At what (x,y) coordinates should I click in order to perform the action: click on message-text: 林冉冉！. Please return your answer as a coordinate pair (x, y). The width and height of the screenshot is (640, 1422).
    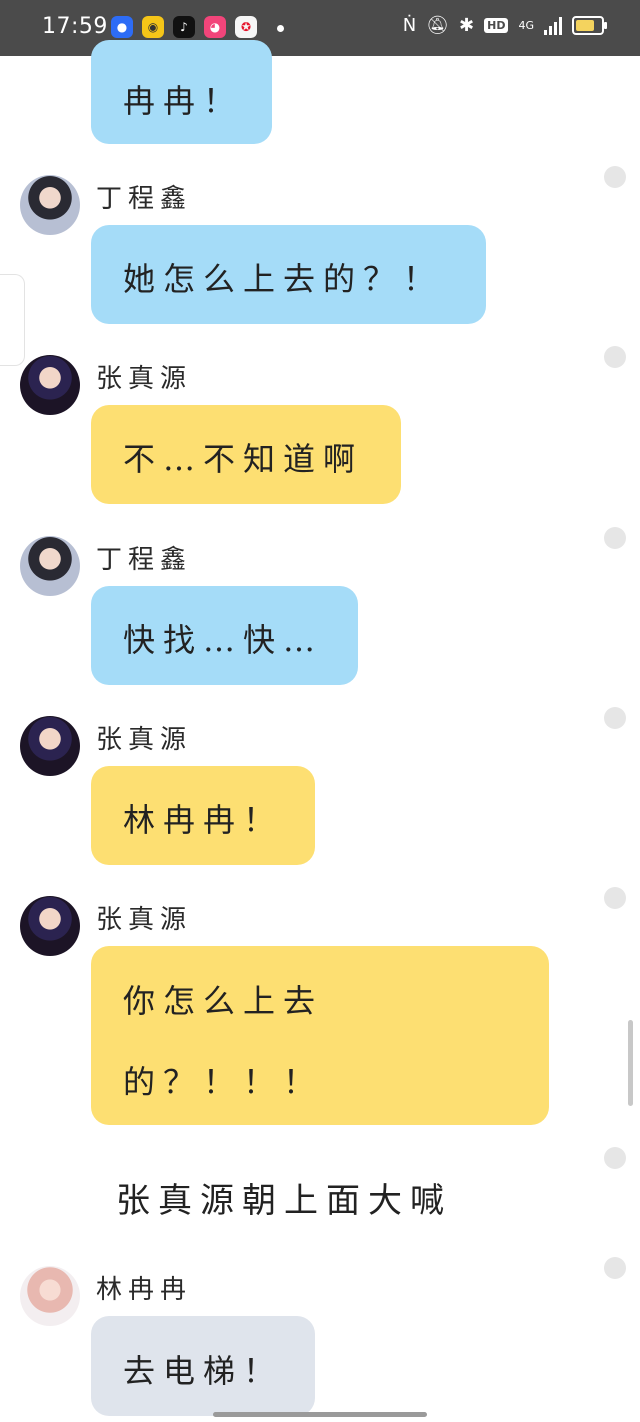
    Looking at the image, I should click on (203, 820).